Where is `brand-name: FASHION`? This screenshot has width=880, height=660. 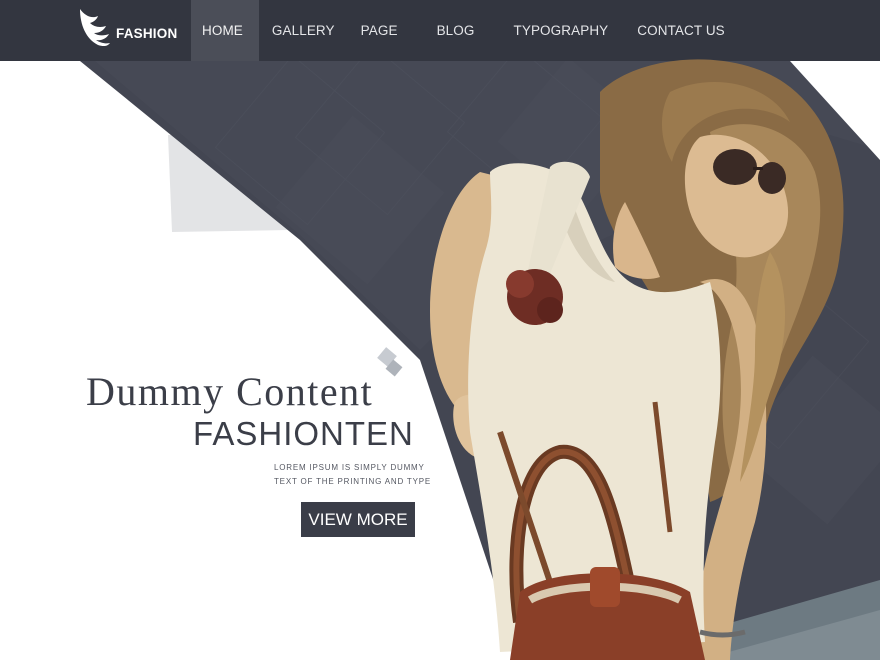
brand-name: FASHION is located at coordinates (147, 33).